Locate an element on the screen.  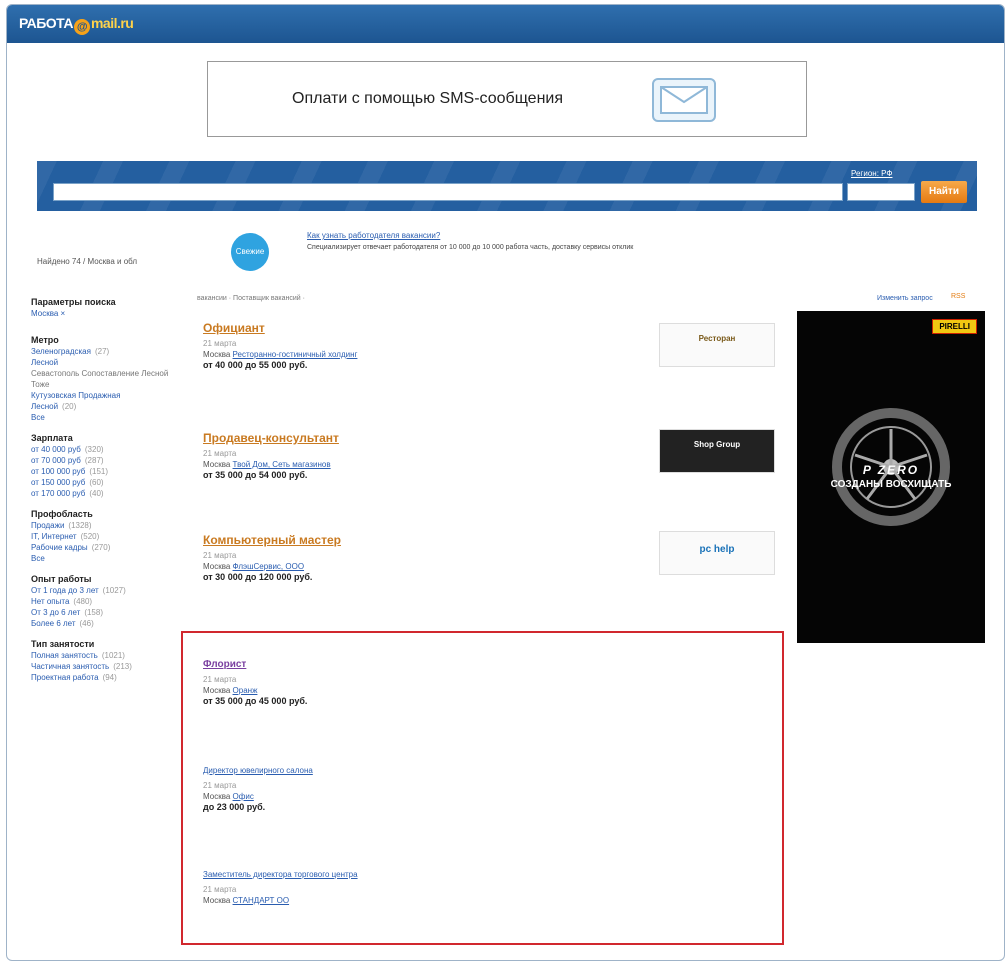
filter-item-count: (151) is located at coordinates (99, 471).